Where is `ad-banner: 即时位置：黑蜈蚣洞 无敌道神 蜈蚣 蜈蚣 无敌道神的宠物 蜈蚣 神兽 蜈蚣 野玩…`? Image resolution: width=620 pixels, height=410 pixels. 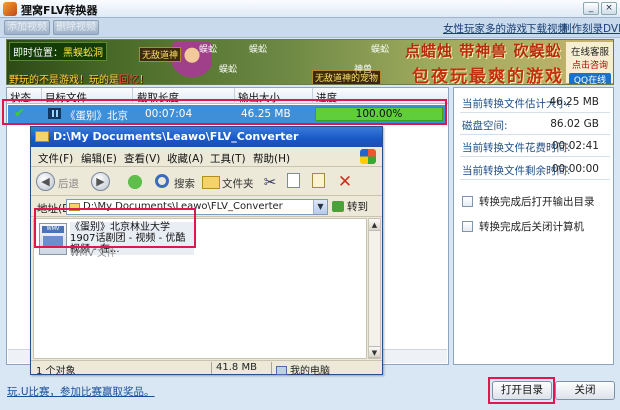
ad-banner: 即时位置：黑蜈蚣洞 无敌道神 蜈蚣 蜈蚣 无敌道神的宠物 蜈蚣 神兽 蜈蚣 野玩… is located at coordinates (310, 62).